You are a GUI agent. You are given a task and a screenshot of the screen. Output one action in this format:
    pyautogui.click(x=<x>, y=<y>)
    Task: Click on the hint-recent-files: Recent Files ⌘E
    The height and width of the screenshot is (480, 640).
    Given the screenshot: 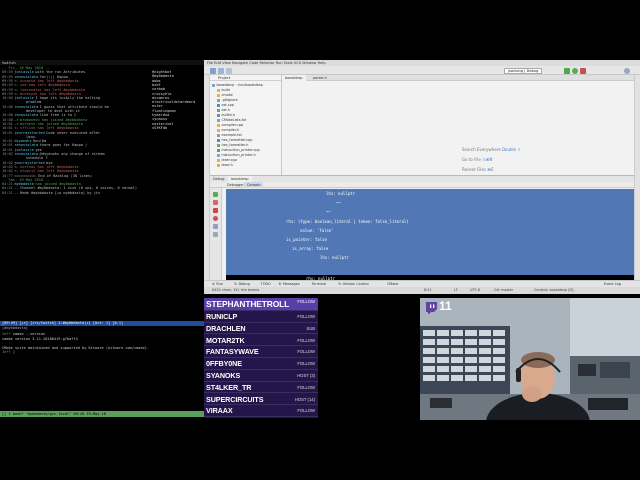 What is the action you would take?
    pyautogui.click(x=478, y=169)
    